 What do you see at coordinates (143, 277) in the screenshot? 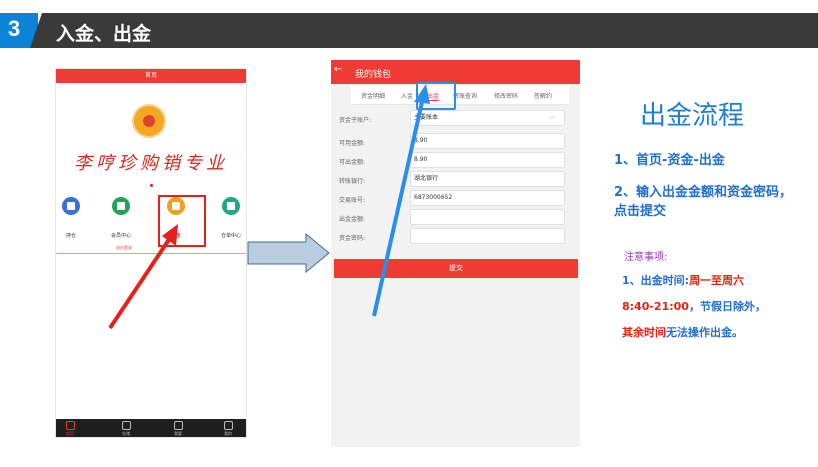
I see `red-pointer-arrow` at bounding box center [143, 277].